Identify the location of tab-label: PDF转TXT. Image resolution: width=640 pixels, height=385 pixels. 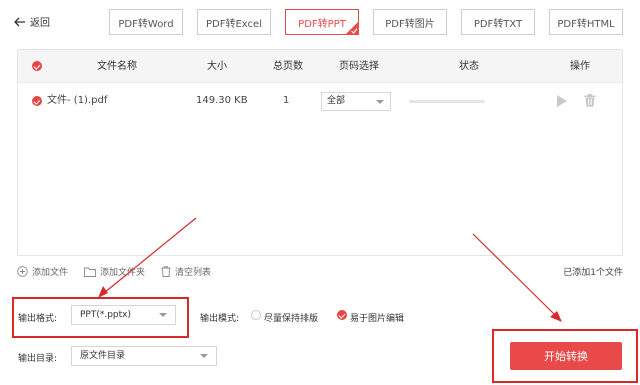
(498, 24).